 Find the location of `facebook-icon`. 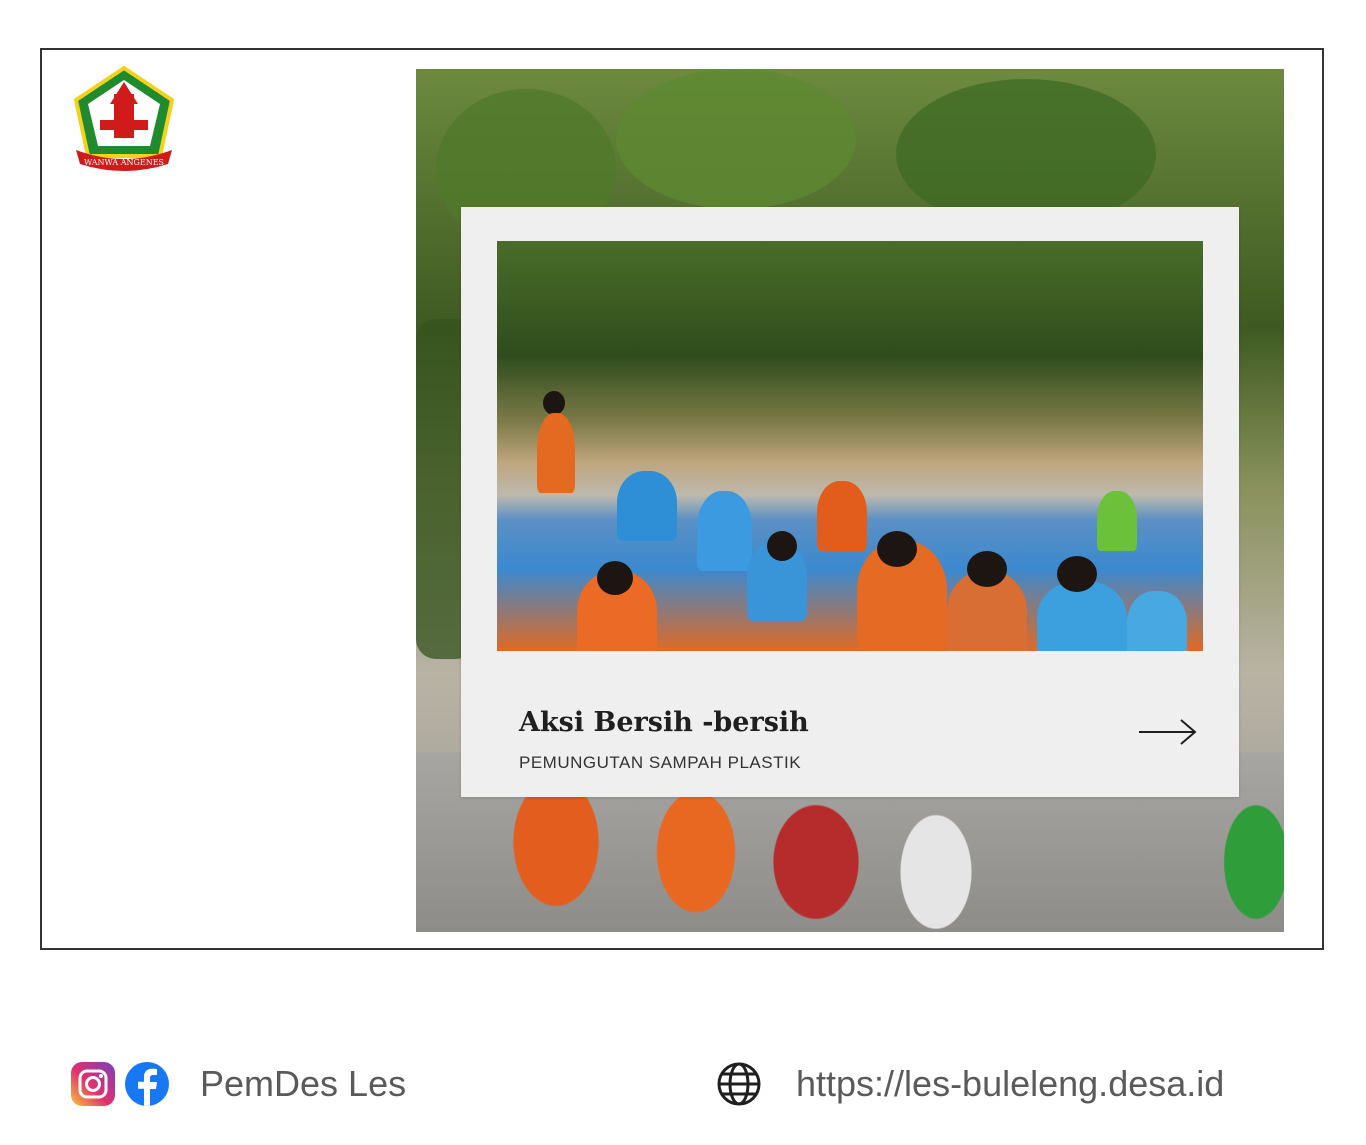

facebook-icon is located at coordinates (147, 1084).